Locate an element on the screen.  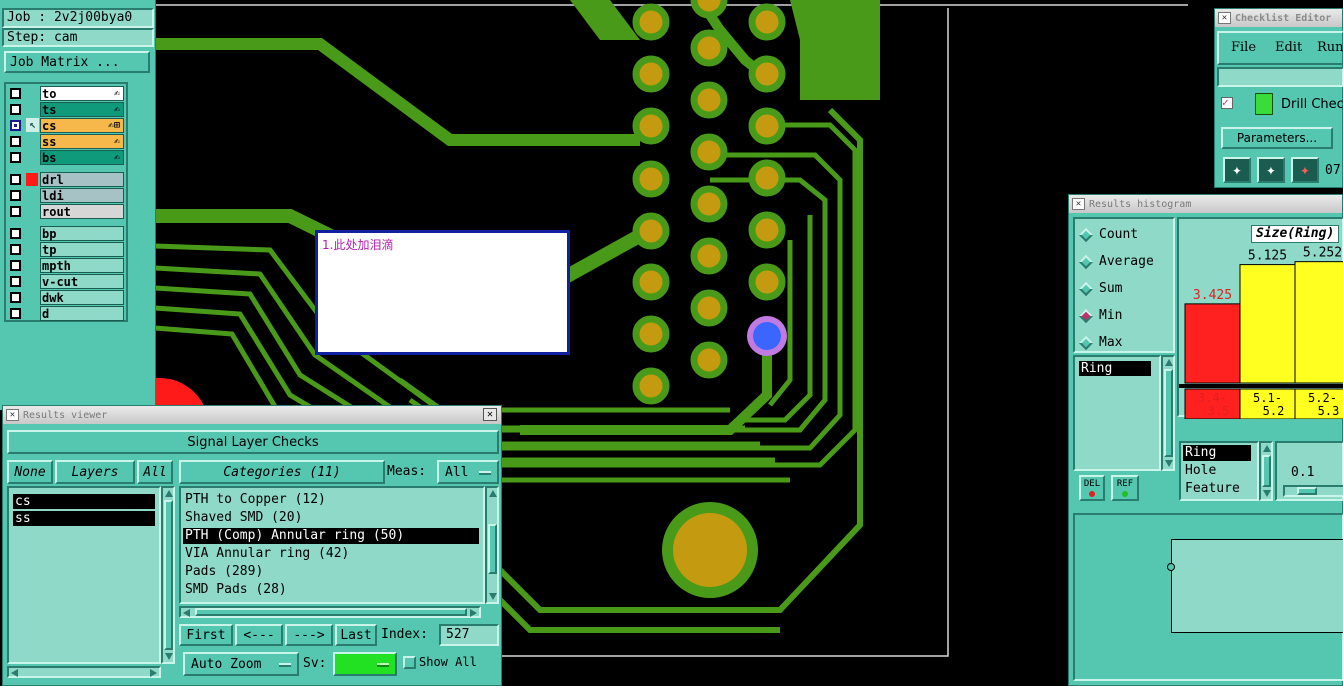
ref-button: REF is located at coordinates (1125, 488).